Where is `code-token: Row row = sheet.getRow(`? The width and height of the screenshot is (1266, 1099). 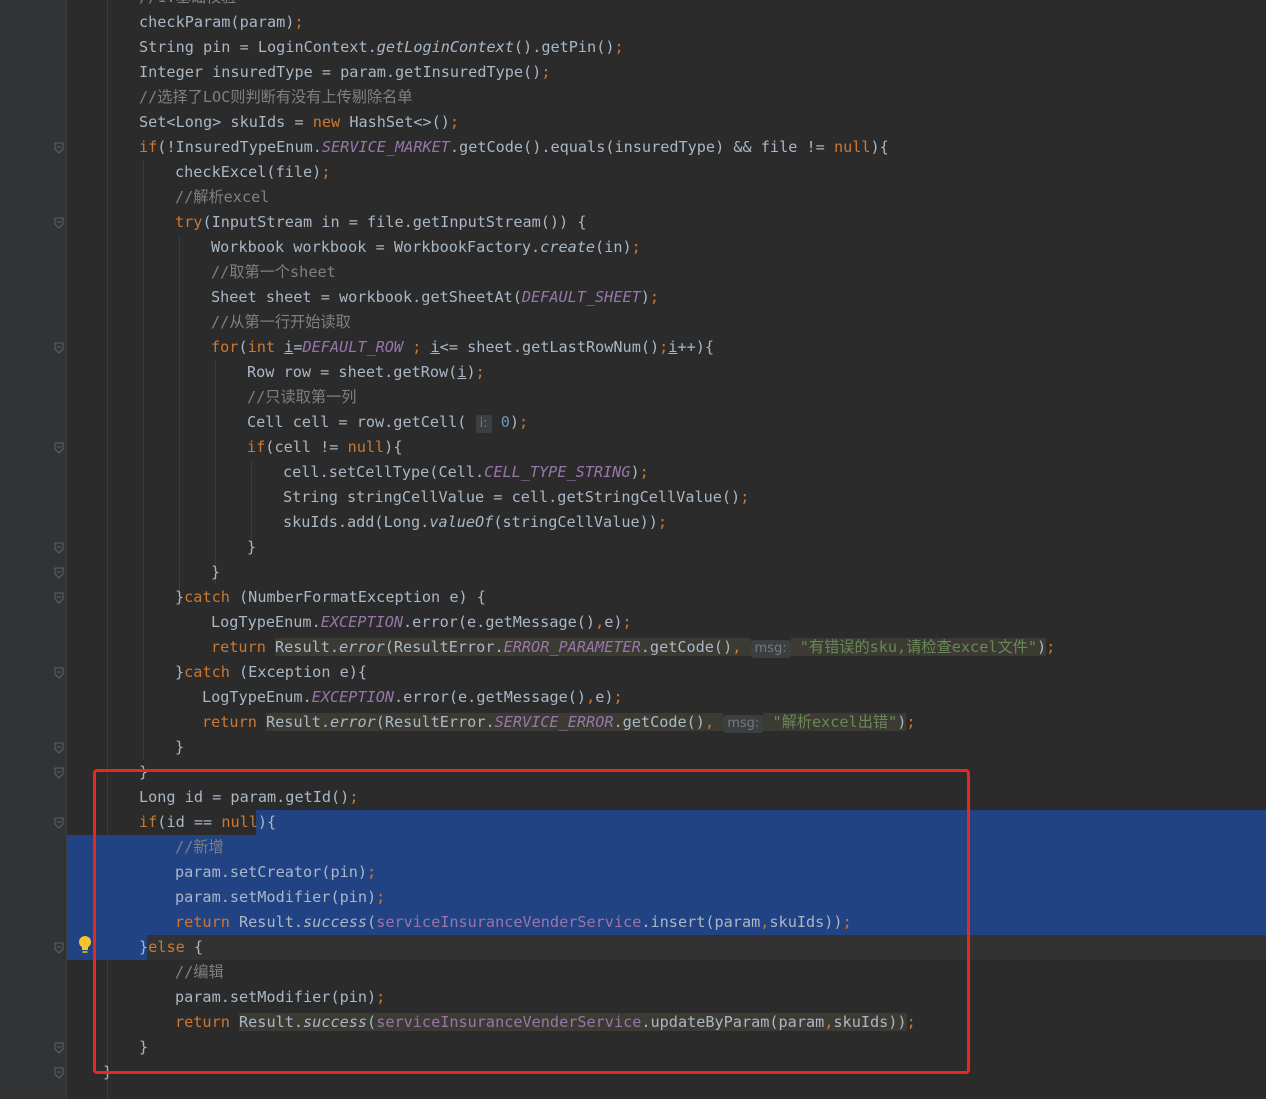
code-token: Row row = sheet.getRow( is located at coordinates (352, 372).